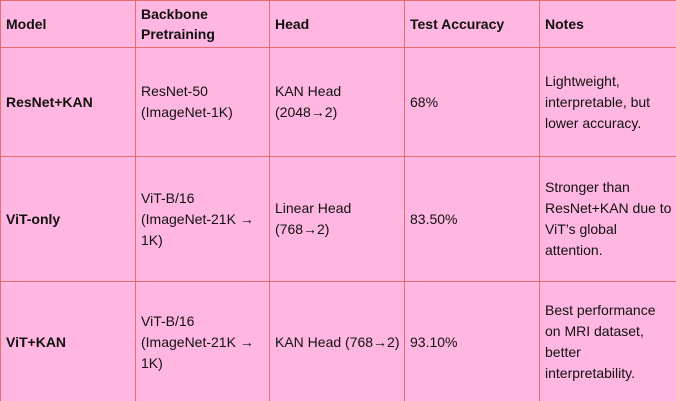 Image resolution: width=676 pixels, height=401 pixels. Describe the element at coordinates (472, 24) in the screenshot. I see `header-test-accuracy: Test Accuracy` at that location.